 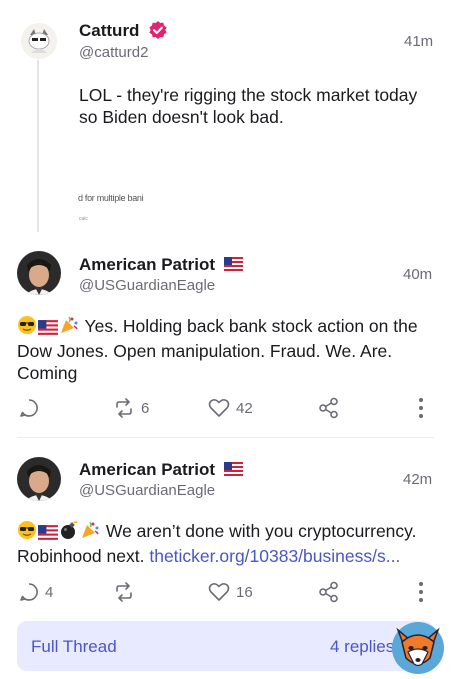 I want to click on full-thread-label: Full Thread, so click(x=74, y=646).